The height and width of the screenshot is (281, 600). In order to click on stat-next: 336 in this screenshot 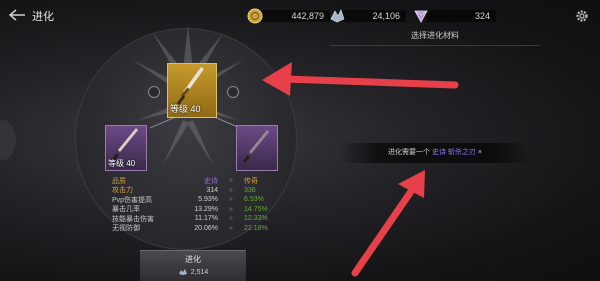, I will do `click(250, 190)`.